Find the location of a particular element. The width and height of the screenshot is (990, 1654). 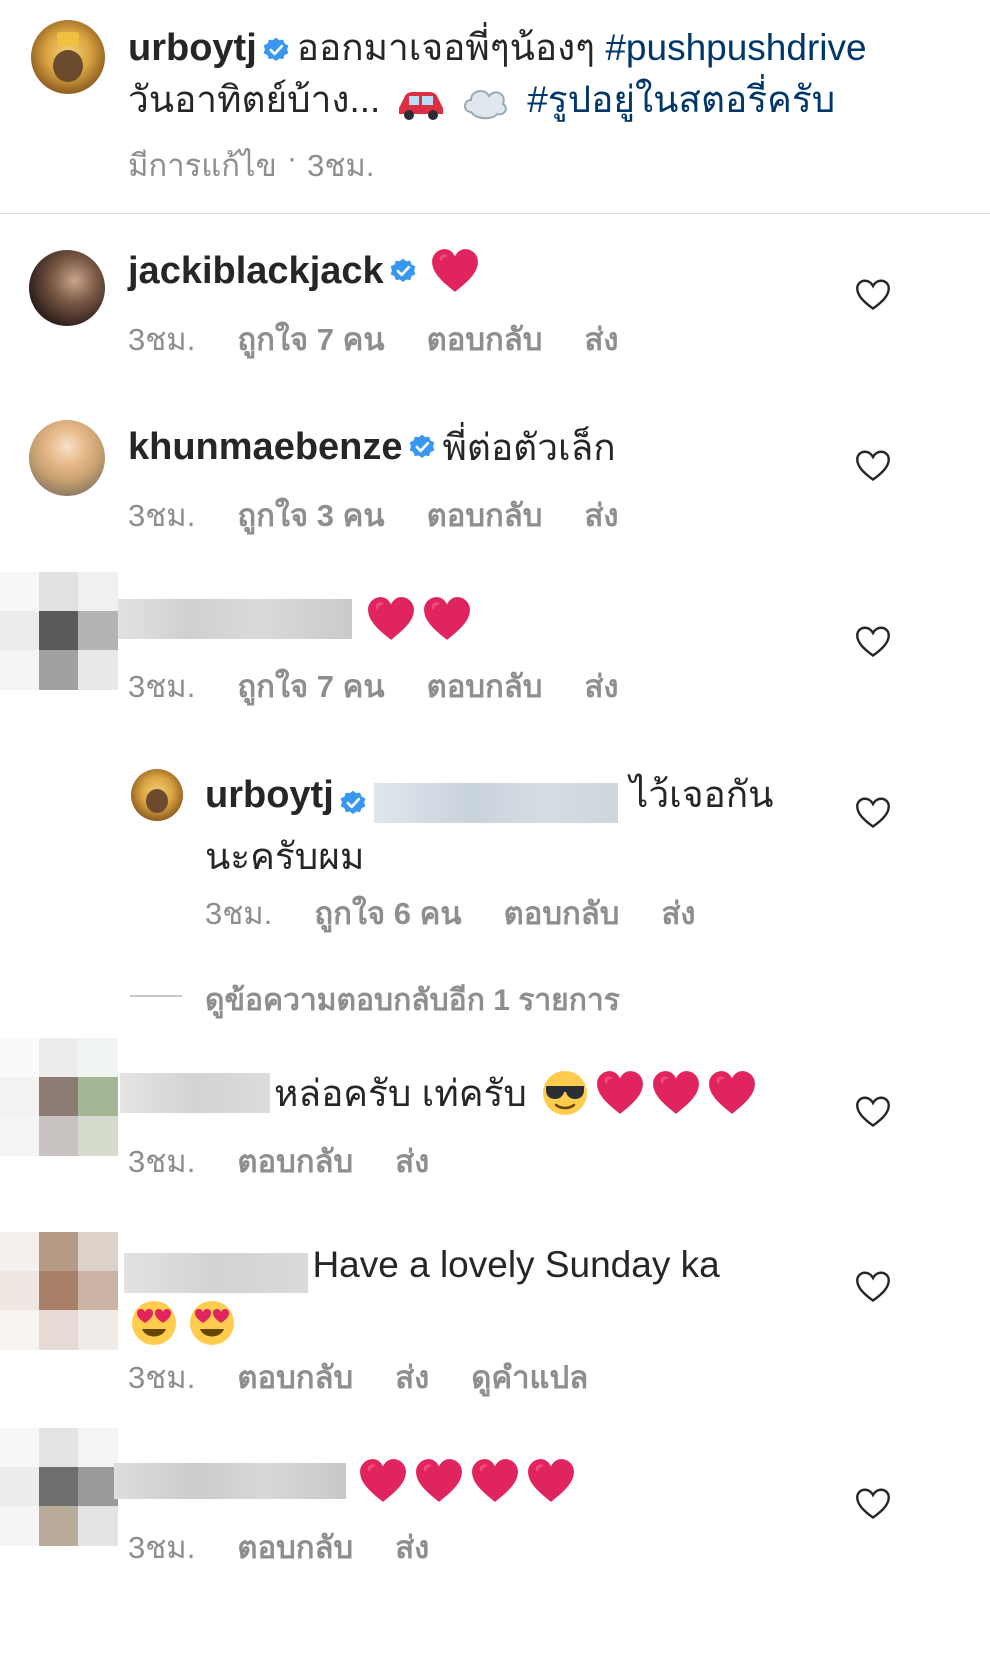

post-meta: มีการแก้ไข · 3ชม. is located at coordinates (272, 165).